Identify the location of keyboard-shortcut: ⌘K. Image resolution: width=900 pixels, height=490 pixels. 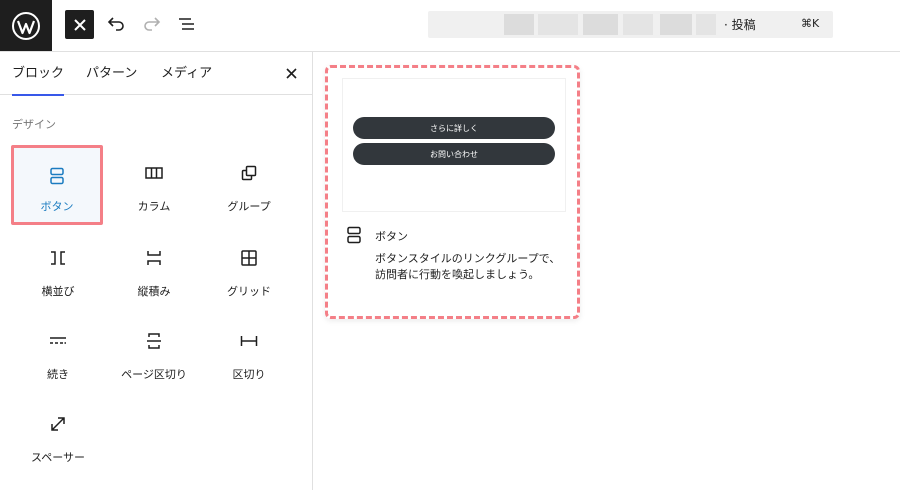
(810, 23).